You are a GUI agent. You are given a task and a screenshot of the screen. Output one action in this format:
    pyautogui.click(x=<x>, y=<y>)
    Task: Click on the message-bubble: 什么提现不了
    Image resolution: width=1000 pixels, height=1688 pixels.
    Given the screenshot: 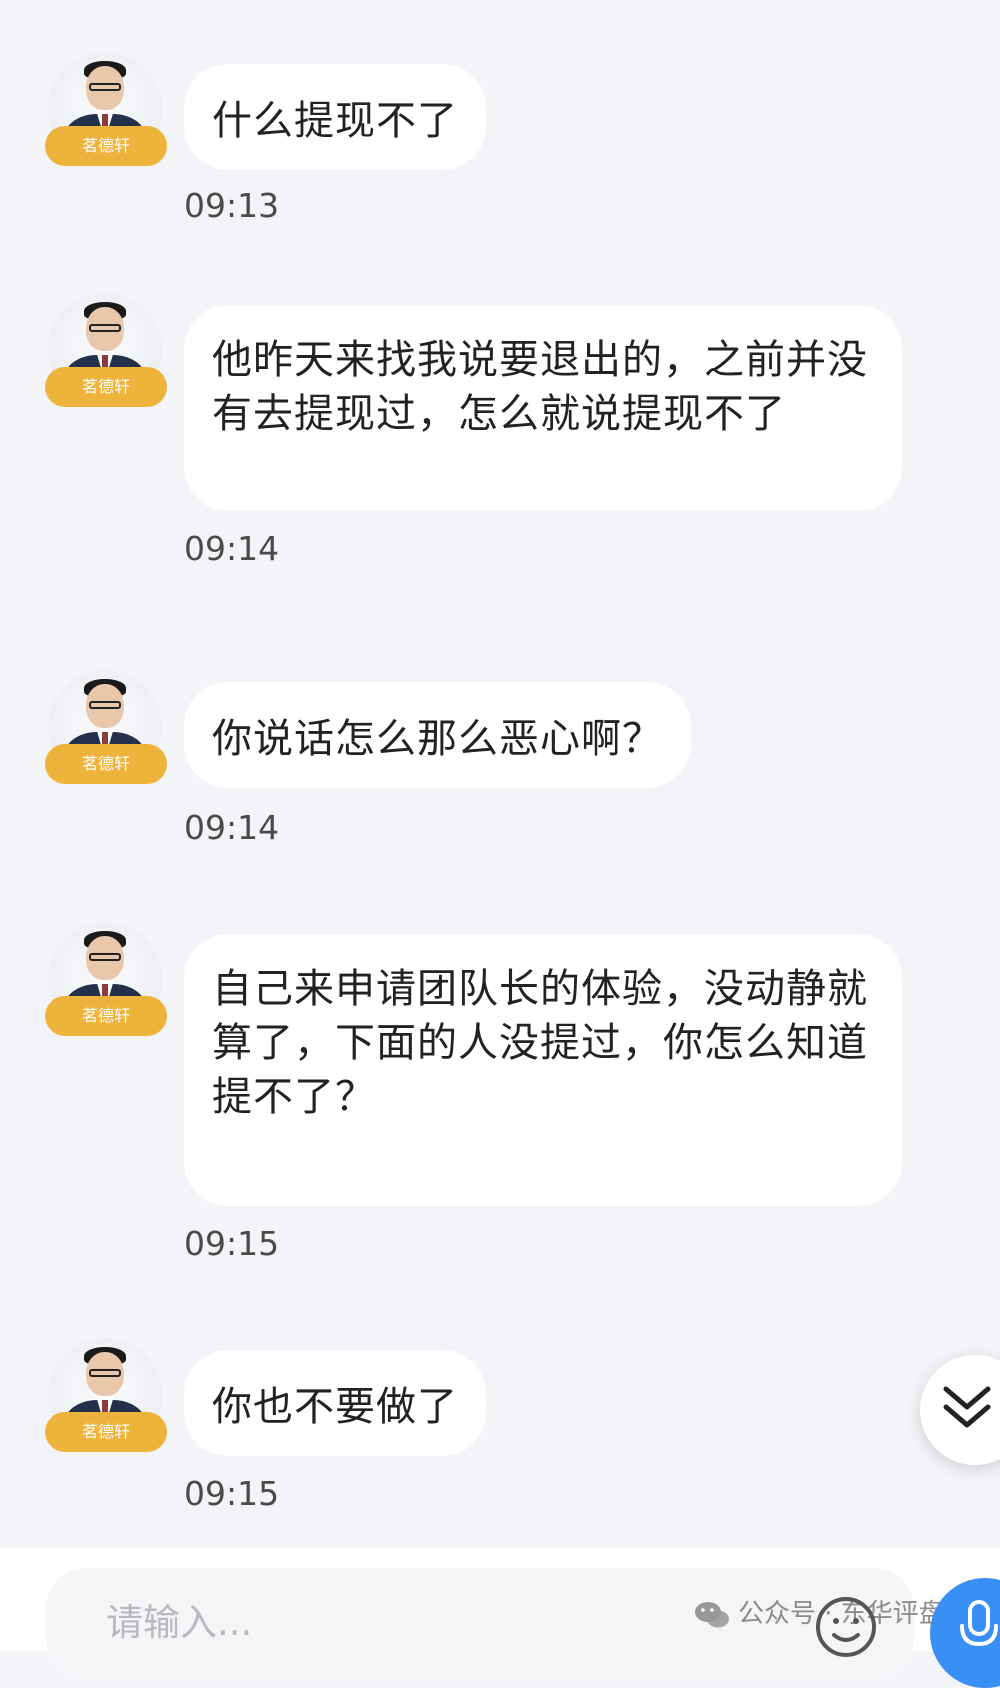 What is the action you would take?
    pyautogui.click(x=335, y=117)
    